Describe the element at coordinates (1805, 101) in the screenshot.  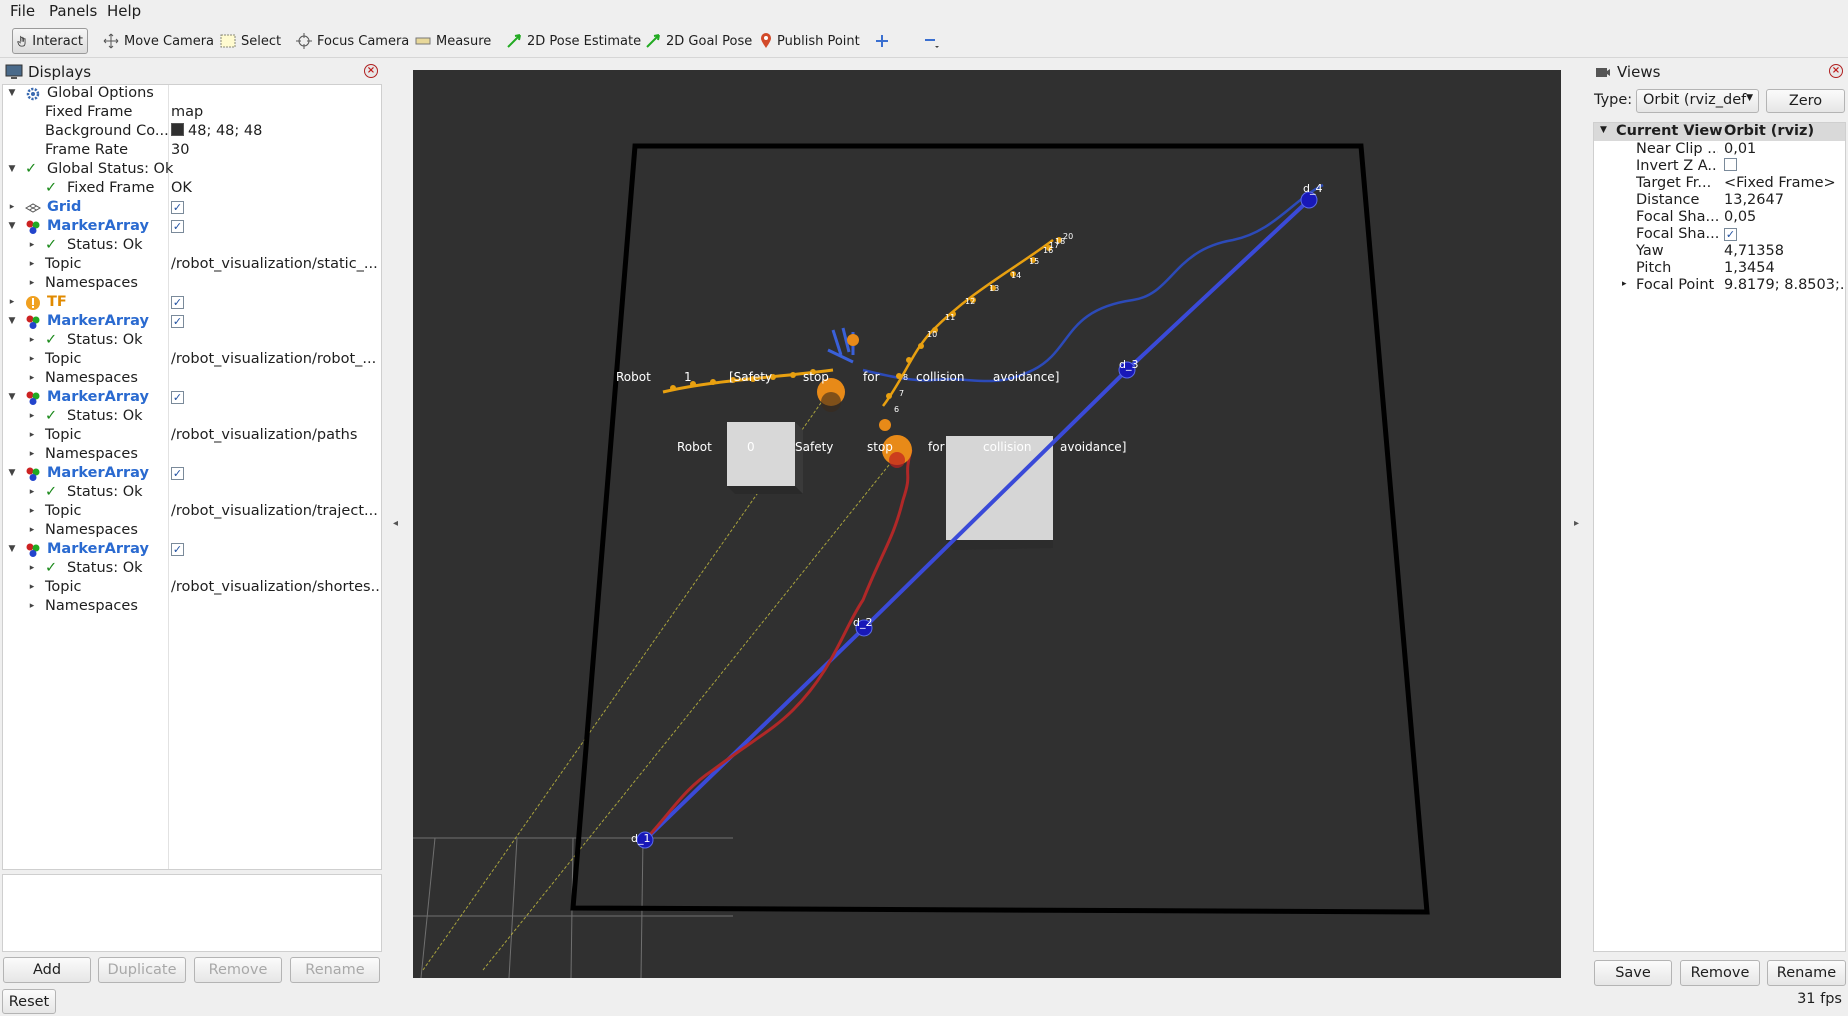
I see `zero-button: Zero` at that location.